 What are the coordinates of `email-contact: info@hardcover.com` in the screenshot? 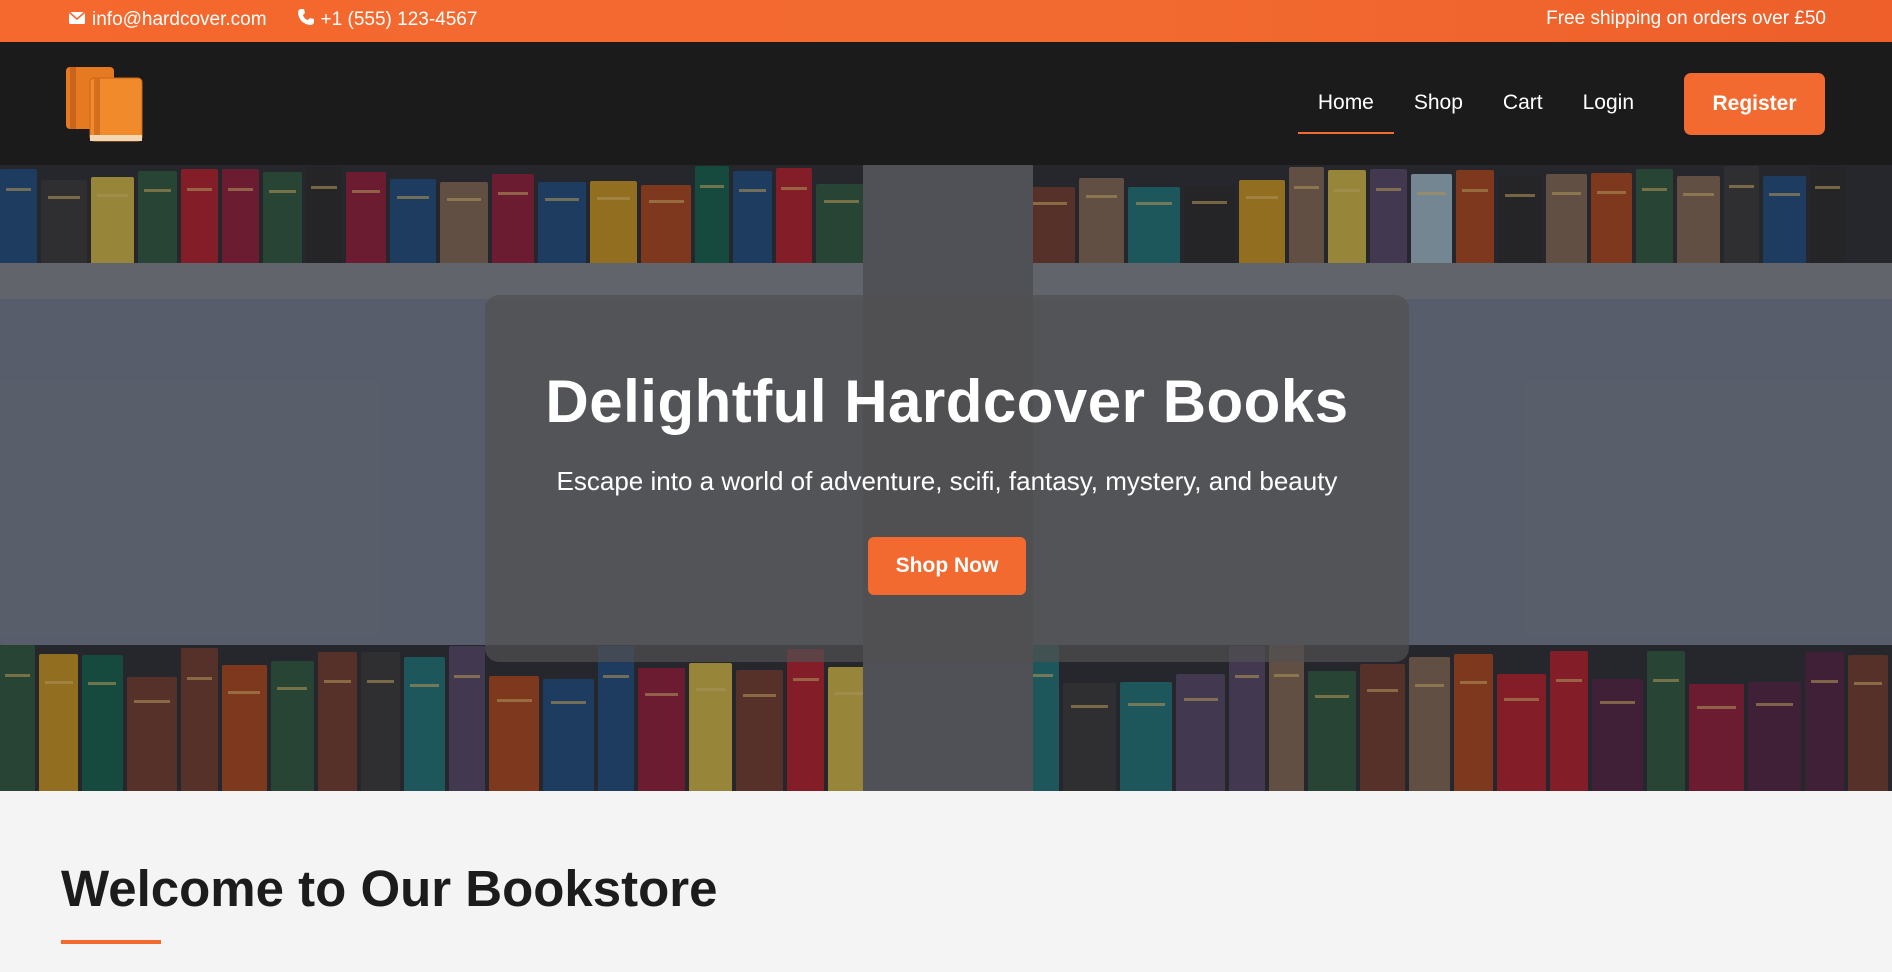 It's located at (167, 20).